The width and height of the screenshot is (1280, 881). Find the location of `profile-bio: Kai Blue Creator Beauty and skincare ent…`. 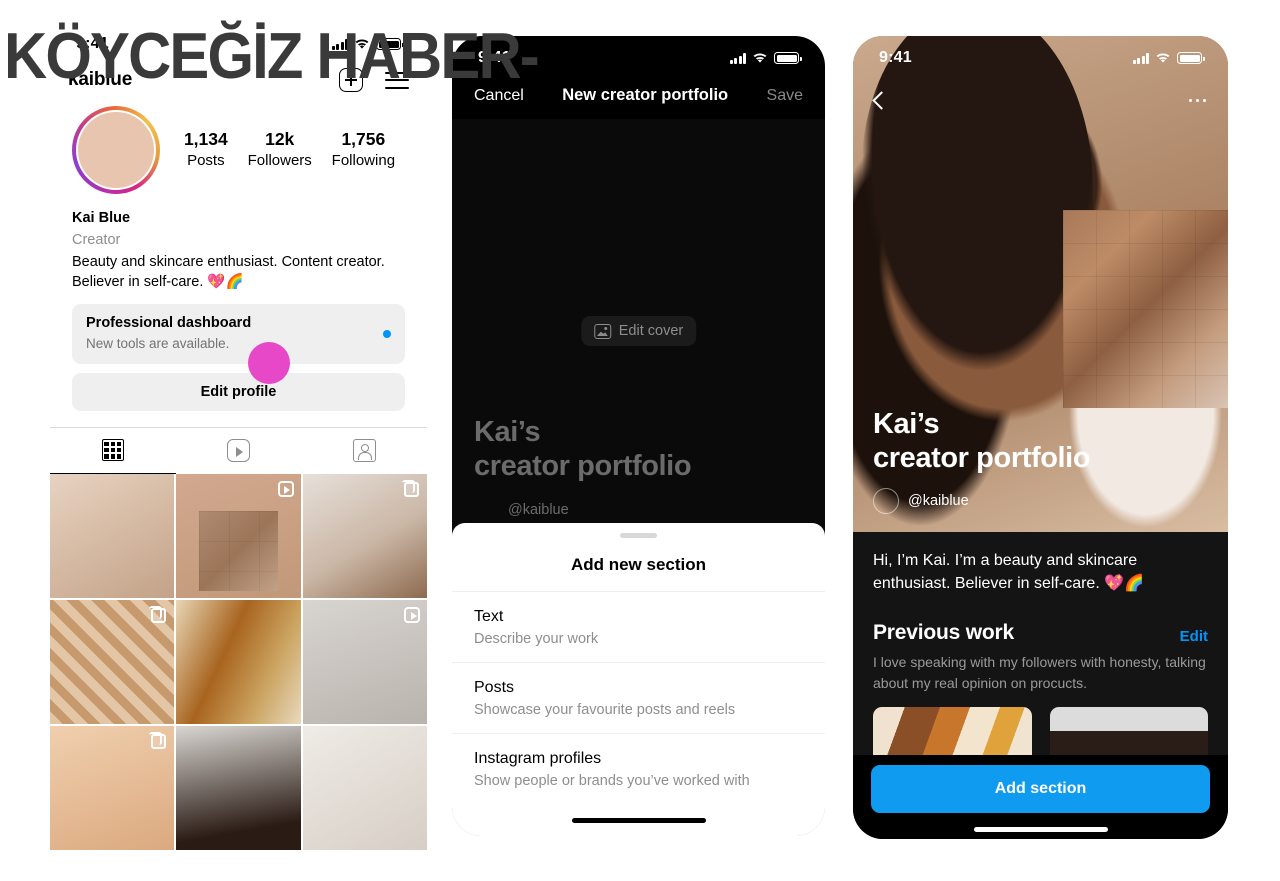

profile-bio: Kai Blue Creator Beauty and skincare ent… is located at coordinates (238, 243).